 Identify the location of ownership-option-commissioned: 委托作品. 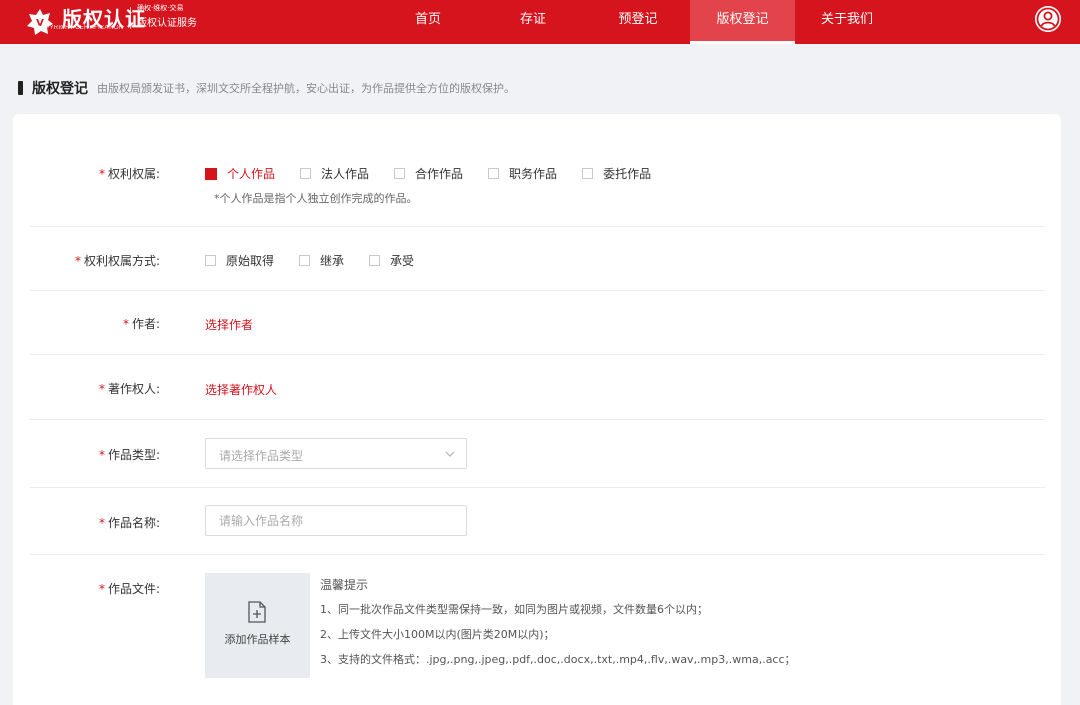
(616, 173).